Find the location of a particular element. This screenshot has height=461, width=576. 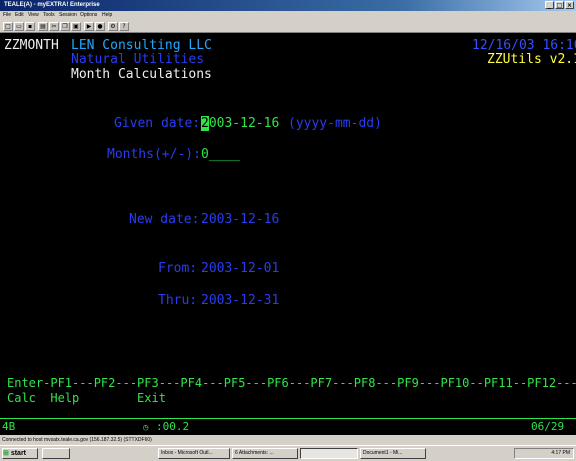

given-date-field: 2003-12-16 is located at coordinates (240, 124).